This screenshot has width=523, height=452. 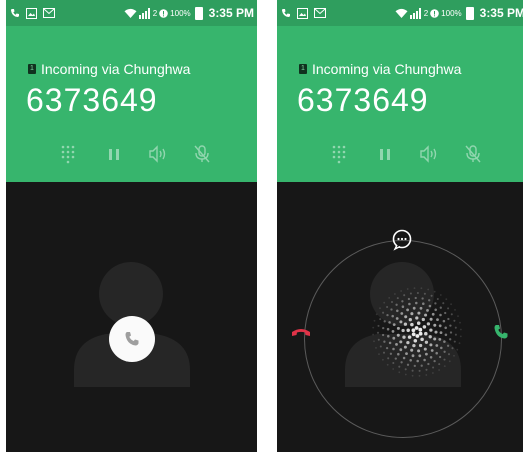 I want to click on accept-call-icon, so click(x=501, y=332).